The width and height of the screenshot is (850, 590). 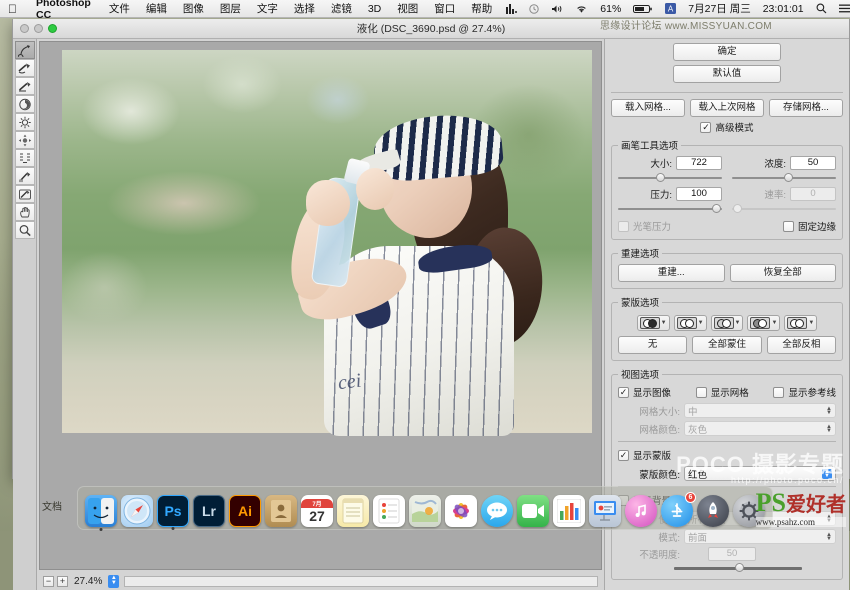 What do you see at coordinates (801, 345) in the screenshot?
I see `mask-invert-all-button: 全部反相` at bounding box center [801, 345].